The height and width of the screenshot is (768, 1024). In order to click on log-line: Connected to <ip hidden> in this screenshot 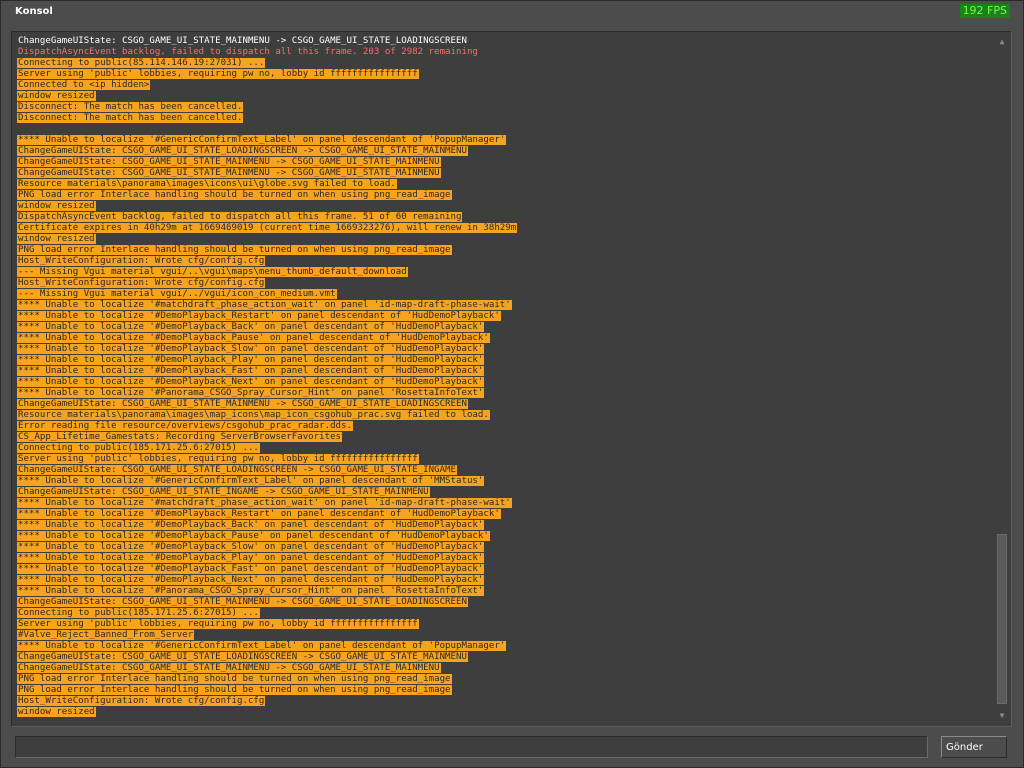, I will do `click(504, 85)`.